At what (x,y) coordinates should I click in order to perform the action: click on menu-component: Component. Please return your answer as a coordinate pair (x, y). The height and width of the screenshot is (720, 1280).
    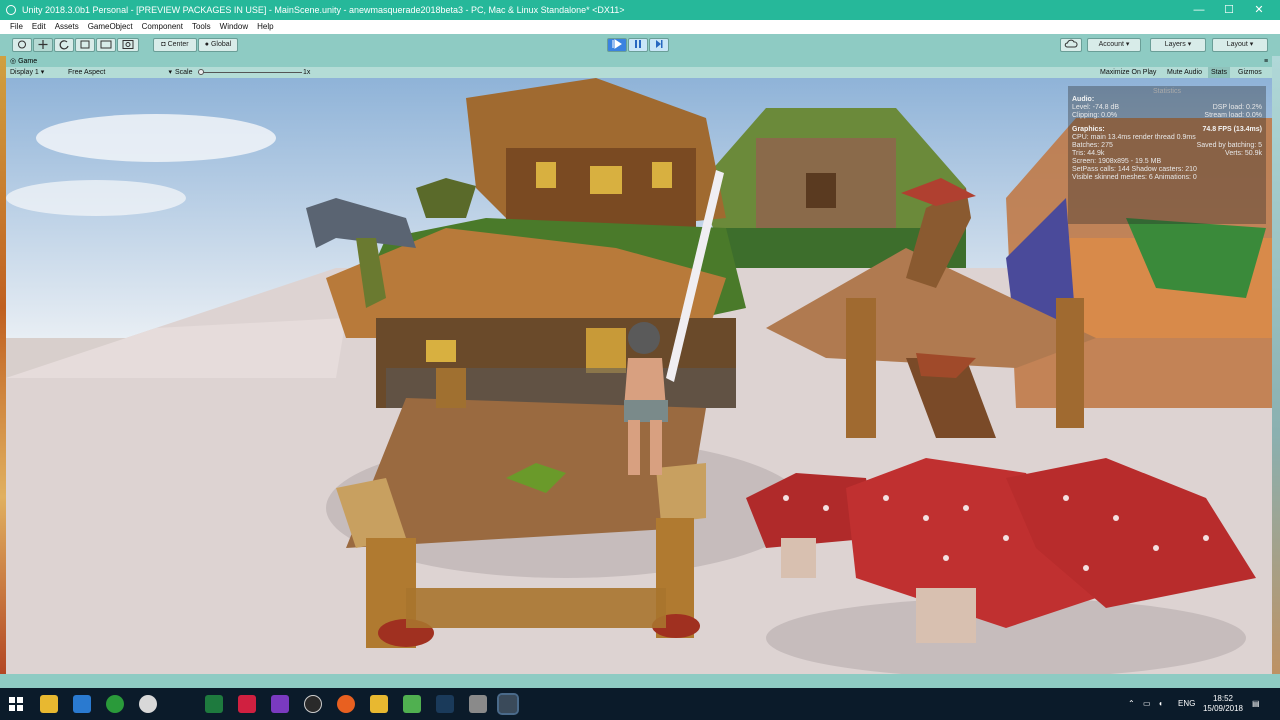
    Looking at the image, I should click on (162, 27).